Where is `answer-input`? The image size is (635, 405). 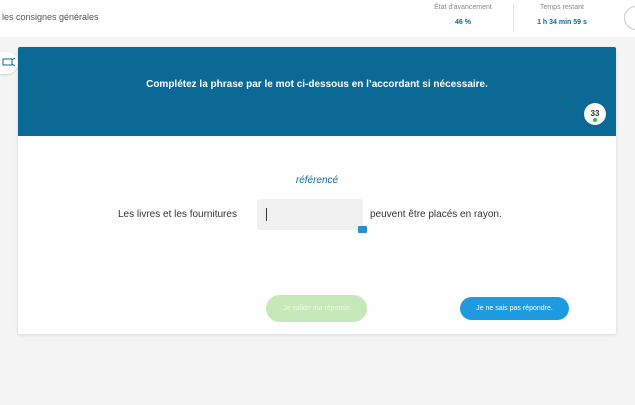
answer-input is located at coordinates (310, 214).